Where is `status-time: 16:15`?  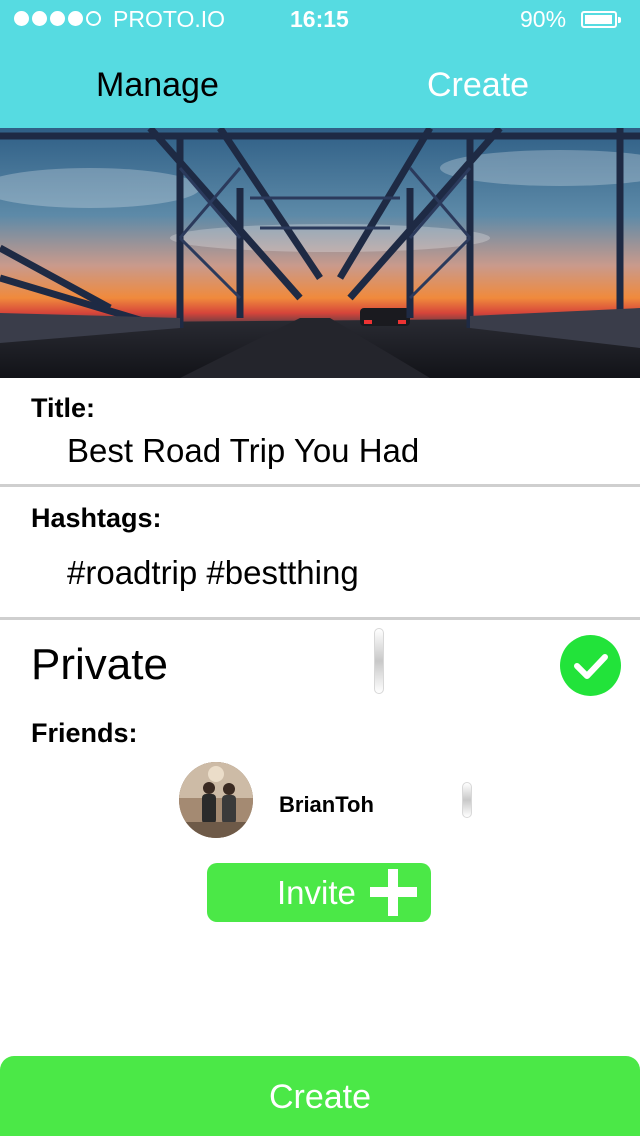 status-time: 16:15 is located at coordinates (319, 19).